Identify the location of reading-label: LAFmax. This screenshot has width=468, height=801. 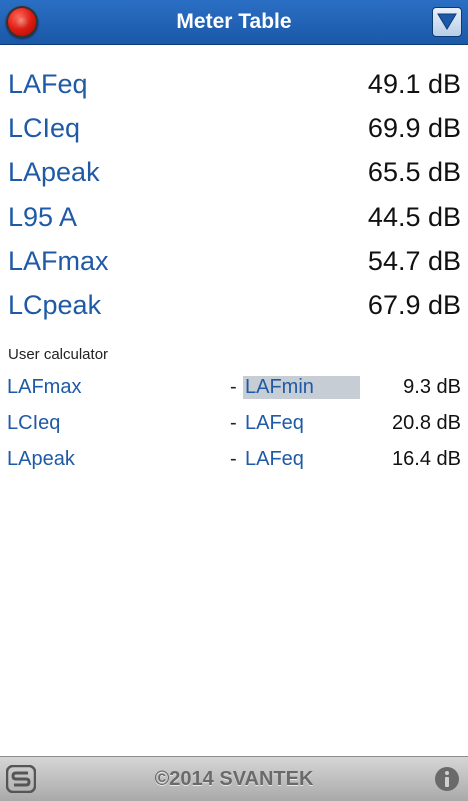
(58, 260).